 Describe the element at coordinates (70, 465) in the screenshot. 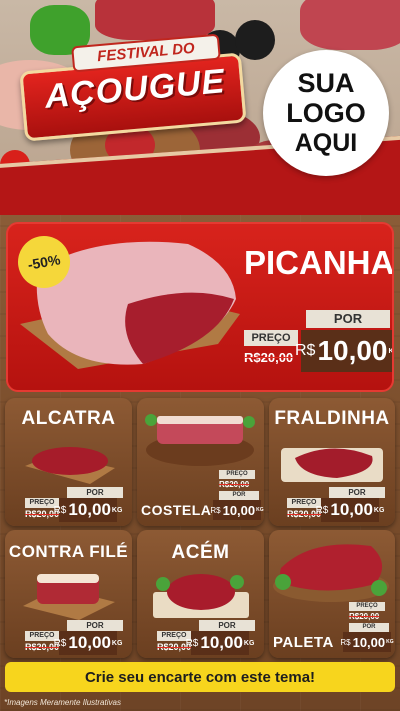

I see `alcatra-image` at that location.